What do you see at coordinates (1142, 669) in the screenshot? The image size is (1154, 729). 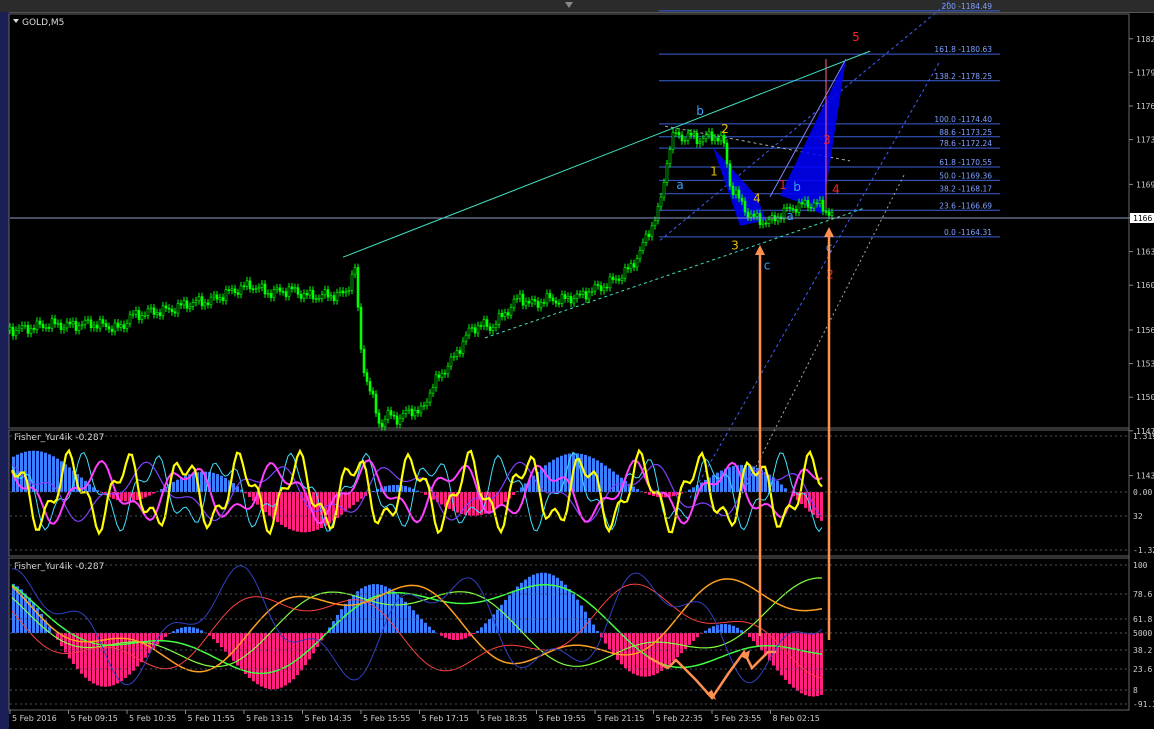 I see `ind2-axis-label-5: 23.6` at bounding box center [1142, 669].